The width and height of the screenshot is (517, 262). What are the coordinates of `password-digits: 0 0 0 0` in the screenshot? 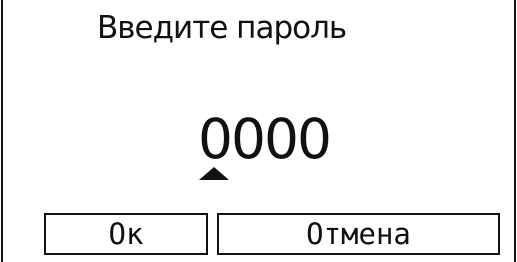 It's located at (265, 139).